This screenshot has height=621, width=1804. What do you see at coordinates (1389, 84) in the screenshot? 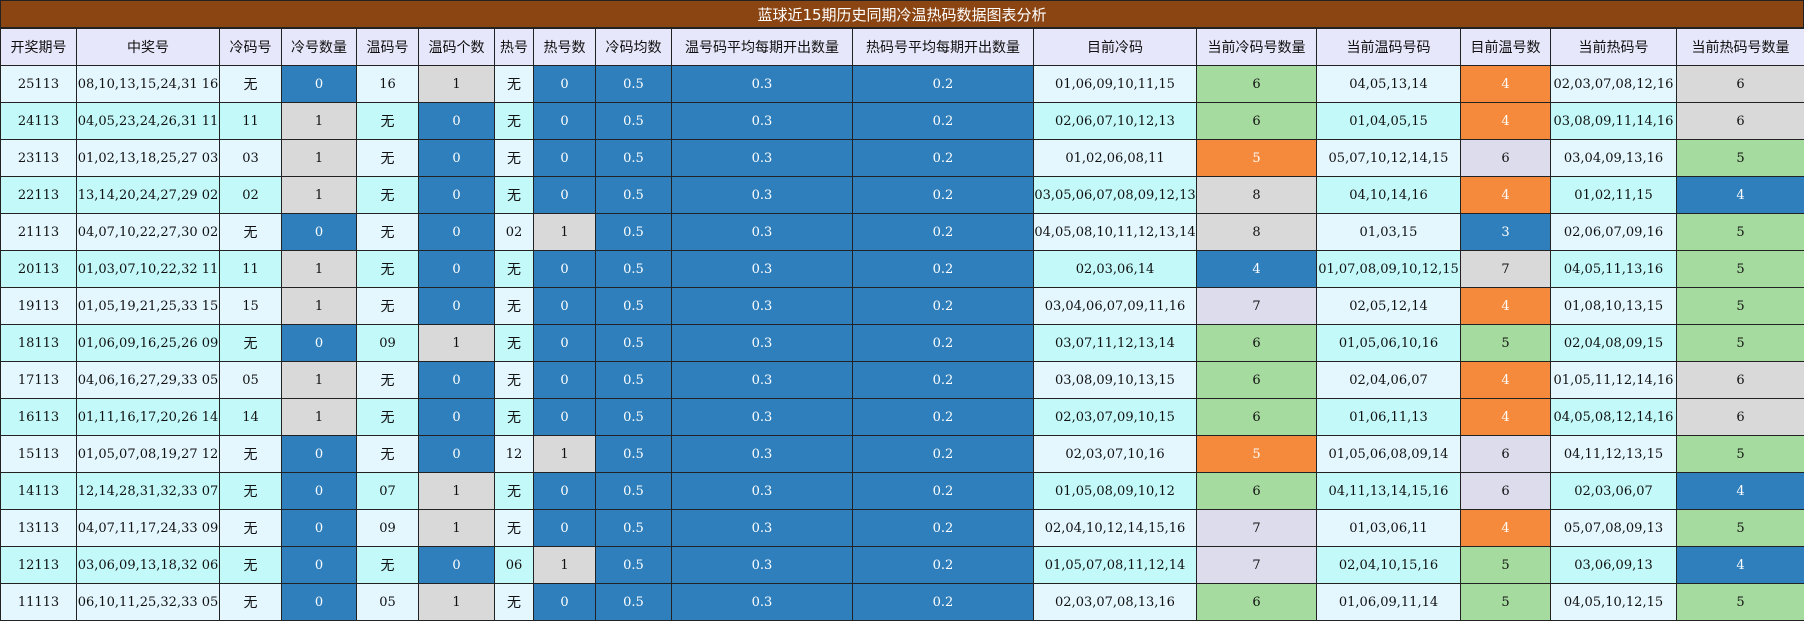
I see `cell-cur-warm: 04,05,13,14` at bounding box center [1389, 84].